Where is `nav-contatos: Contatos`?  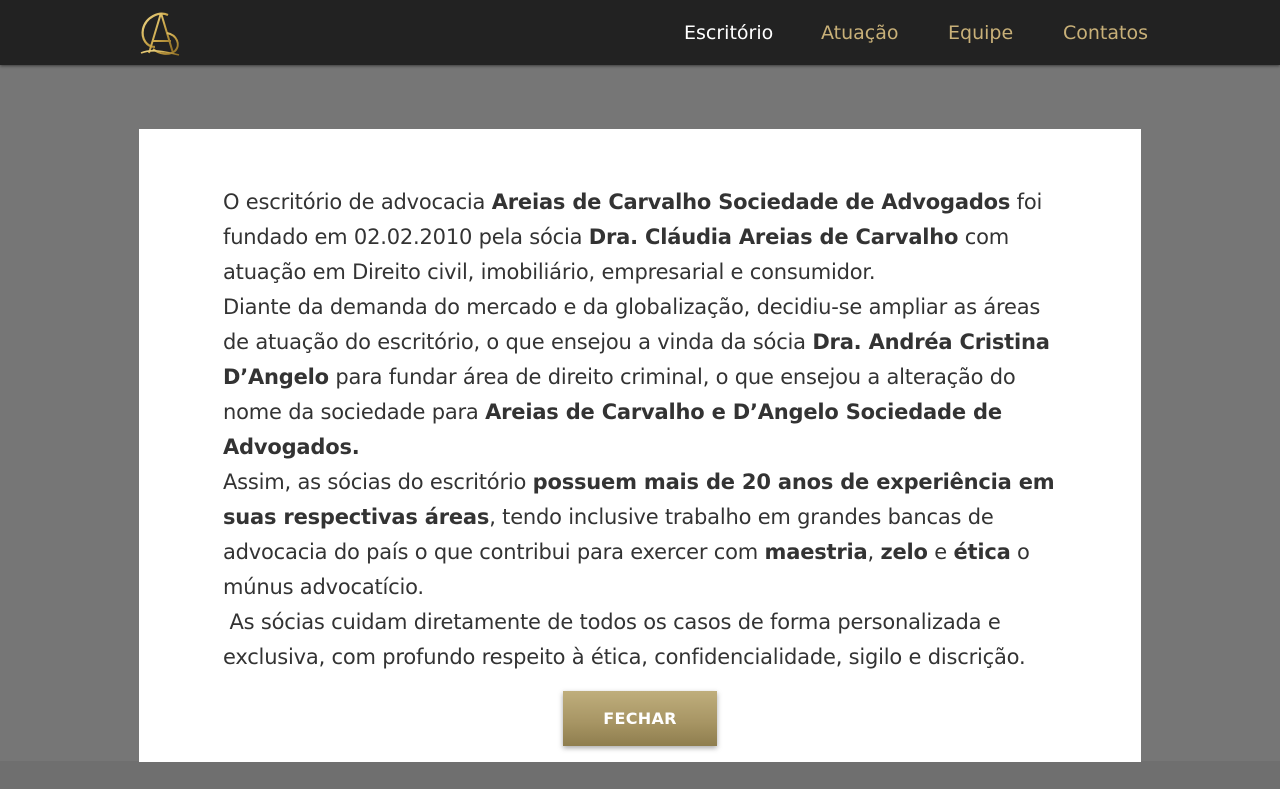 nav-contatos: Contatos is located at coordinates (1105, 33).